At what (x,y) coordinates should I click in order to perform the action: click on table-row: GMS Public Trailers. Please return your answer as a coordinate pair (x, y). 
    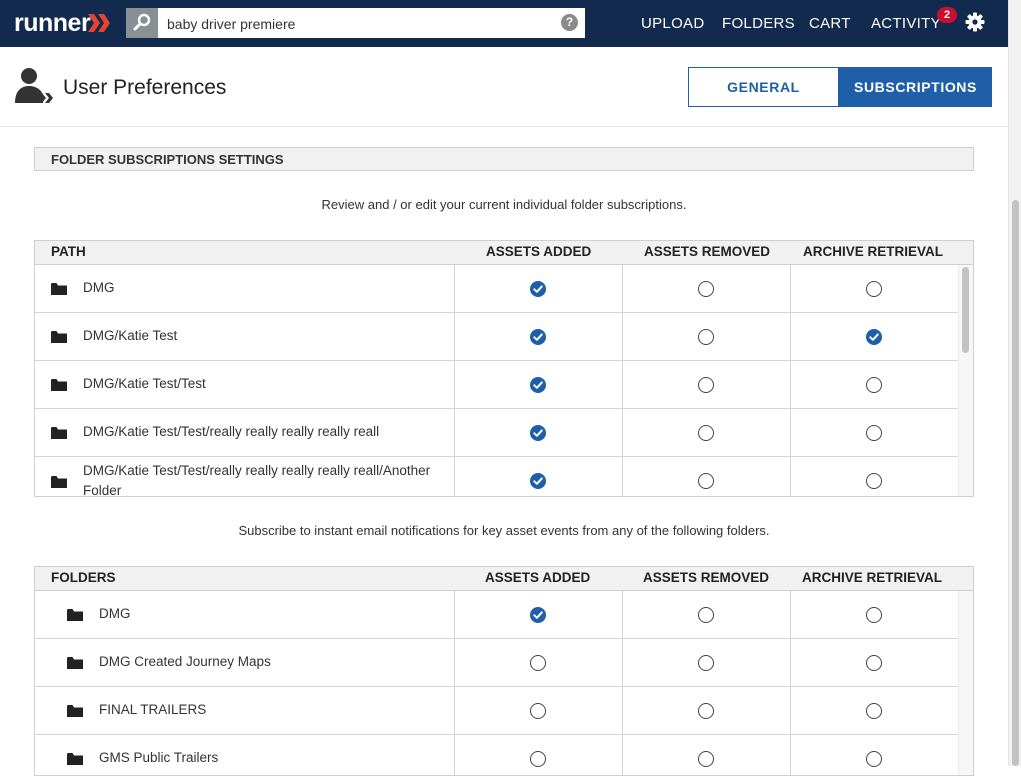
    Looking at the image, I should click on (496, 755).